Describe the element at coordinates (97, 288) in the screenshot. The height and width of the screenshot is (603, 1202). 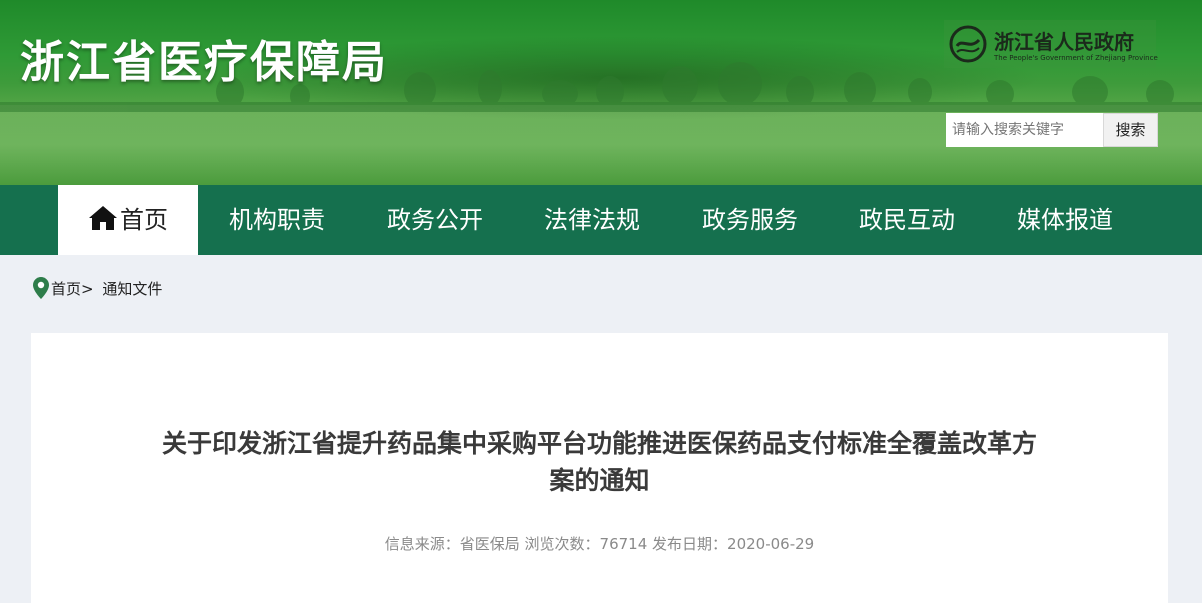
I see `breadcrumb: 首页> 通知文件` at that location.